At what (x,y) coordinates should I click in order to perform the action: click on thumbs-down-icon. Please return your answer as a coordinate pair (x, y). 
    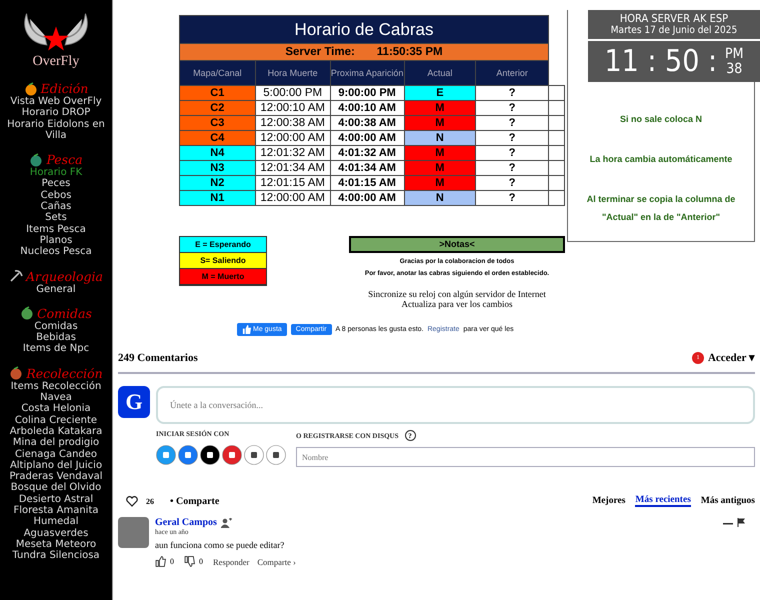
    Looking at the image, I should click on (189, 561).